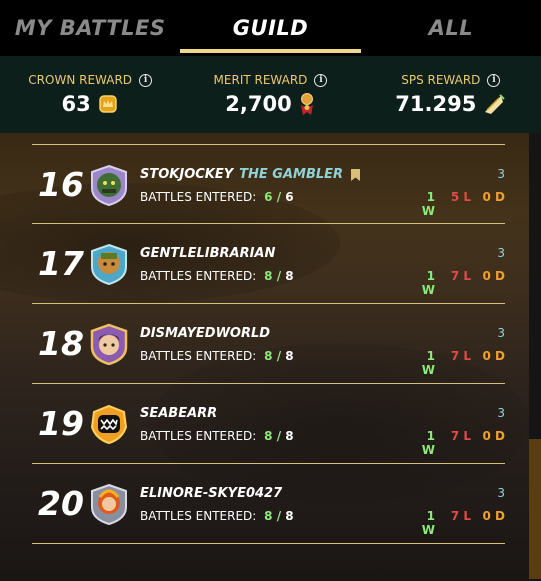 The image size is (541, 581). What do you see at coordinates (495, 104) in the screenshot?
I see `sps-token-icon` at bounding box center [495, 104].